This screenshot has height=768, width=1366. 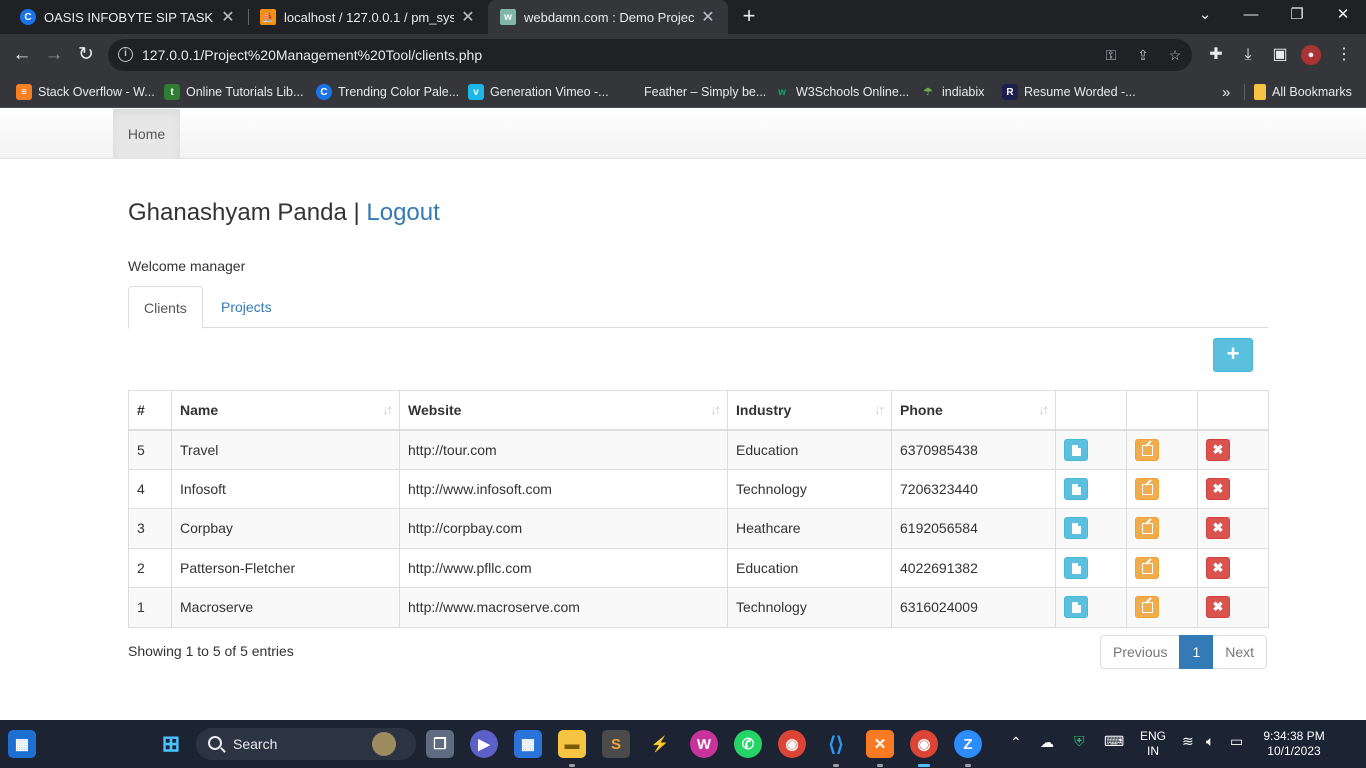 What do you see at coordinates (608, 17) in the screenshot?
I see `browser-tab-3-active: w webdamn.com : Demo Project M ✕` at bounding box center [608, 17].